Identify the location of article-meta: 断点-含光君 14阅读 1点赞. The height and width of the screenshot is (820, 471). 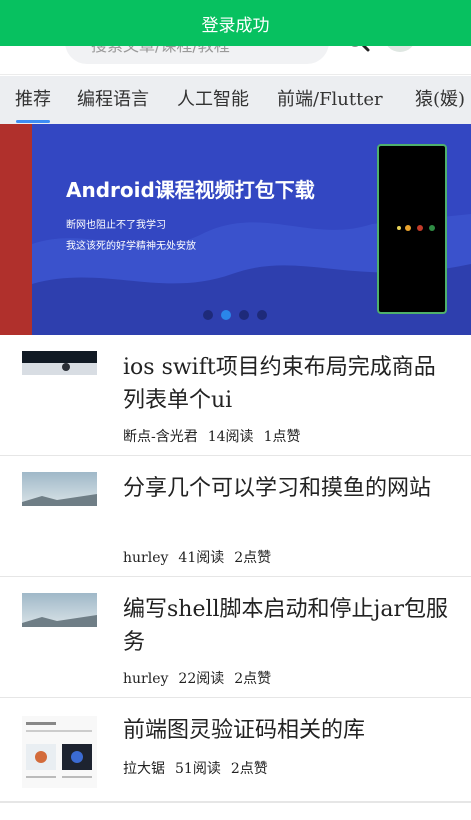
(216, 436).